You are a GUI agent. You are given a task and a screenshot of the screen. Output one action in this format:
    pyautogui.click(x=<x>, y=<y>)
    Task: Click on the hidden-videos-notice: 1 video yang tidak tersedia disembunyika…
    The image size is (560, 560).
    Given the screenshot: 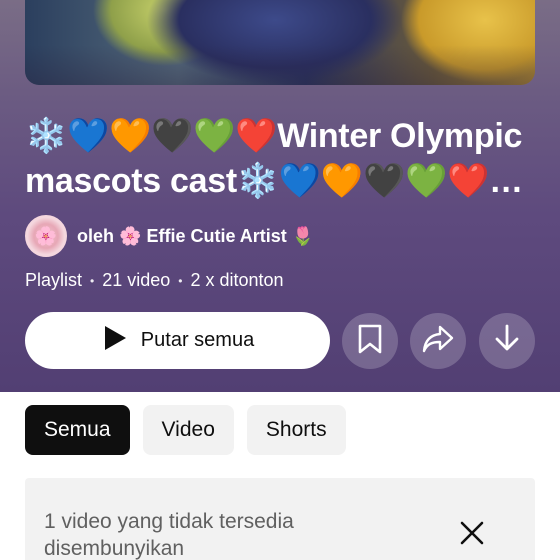 What is the action you would take?
    pyautogui.click(x=280, y=519)
    